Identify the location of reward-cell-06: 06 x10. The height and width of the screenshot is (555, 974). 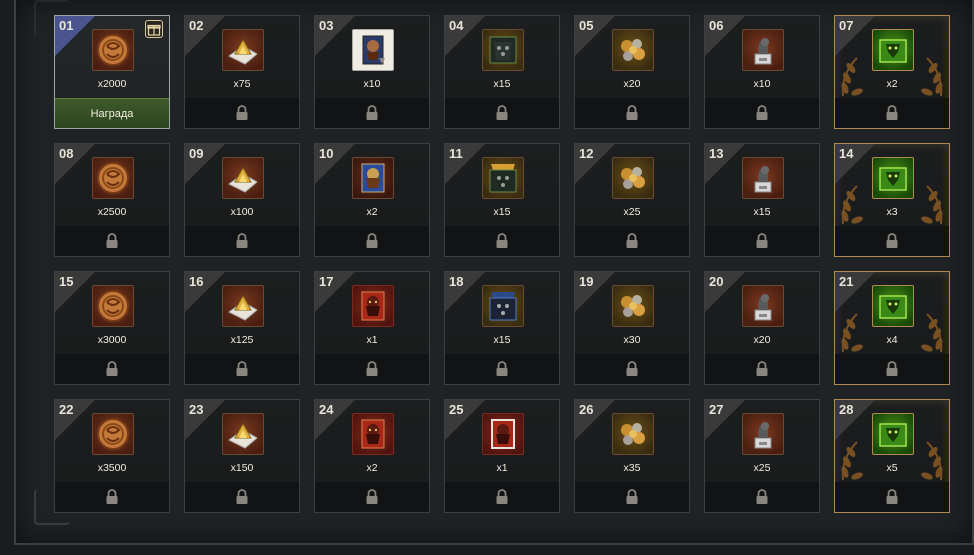
(762, 72).